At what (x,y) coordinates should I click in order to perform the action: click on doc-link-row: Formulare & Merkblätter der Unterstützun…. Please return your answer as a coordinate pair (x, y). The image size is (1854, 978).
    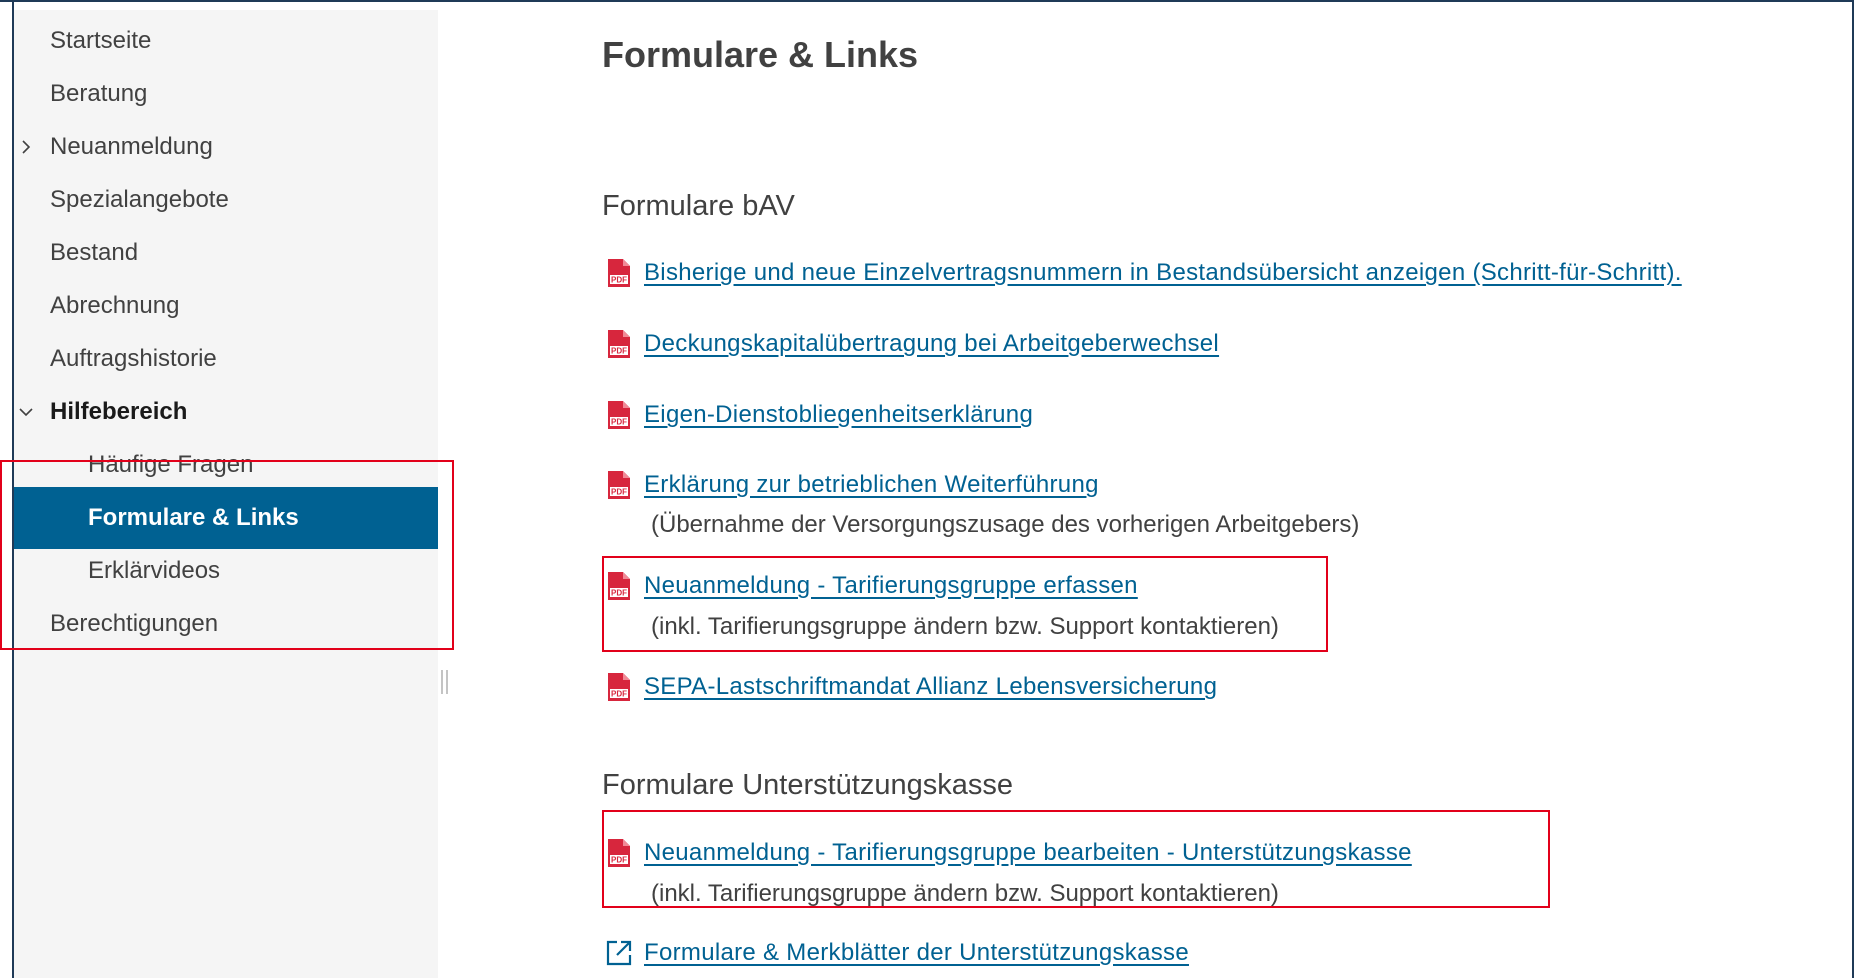
    Looking at the image, I should click on (897, 953).